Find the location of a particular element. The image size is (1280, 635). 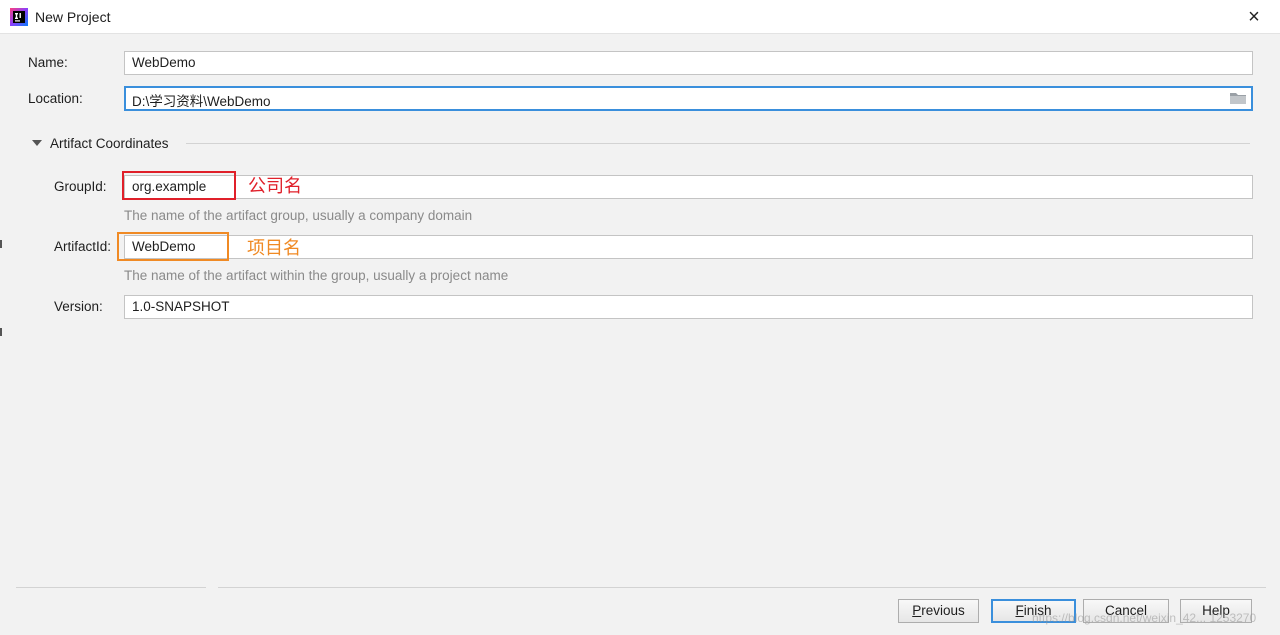

close-button: × is located at coordinates (1254, 17).